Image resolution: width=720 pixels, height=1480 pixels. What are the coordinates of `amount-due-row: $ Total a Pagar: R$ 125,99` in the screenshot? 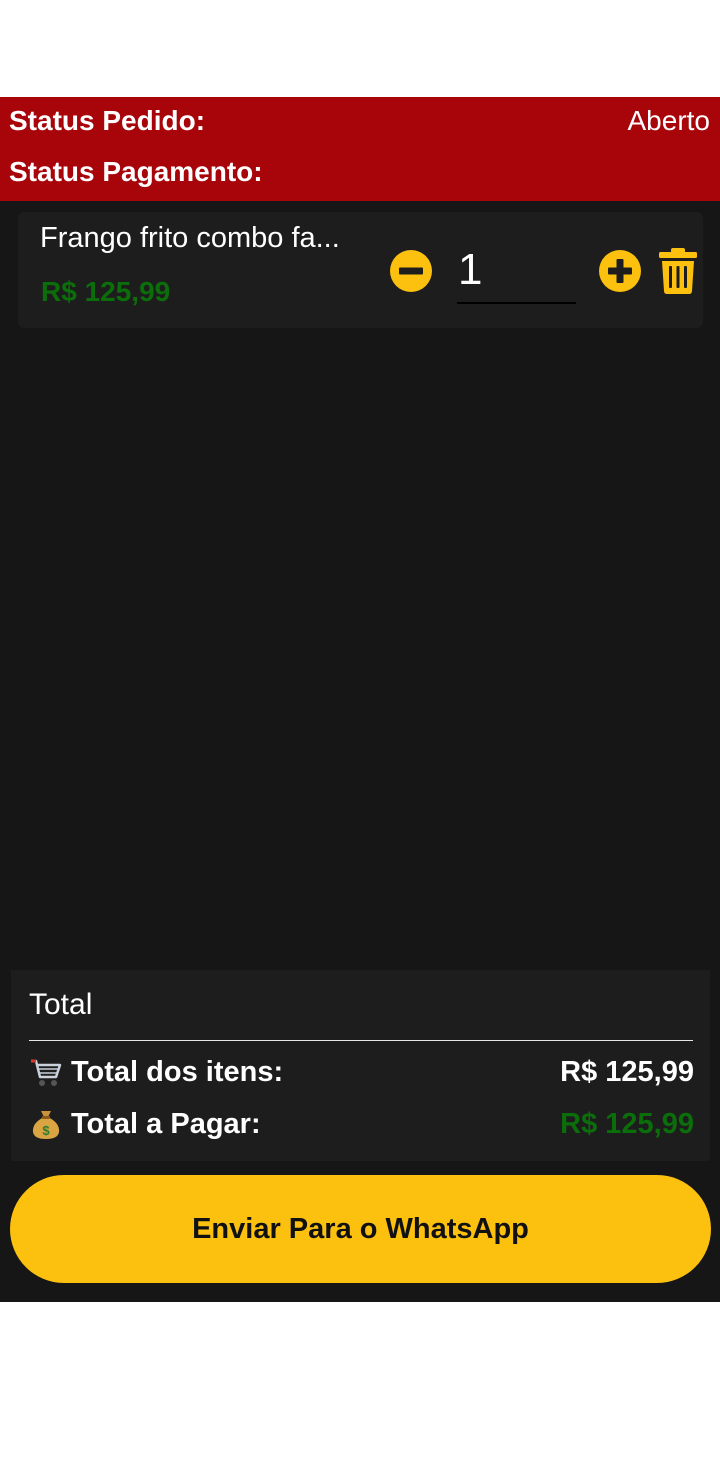 It's located at (361, 1124).